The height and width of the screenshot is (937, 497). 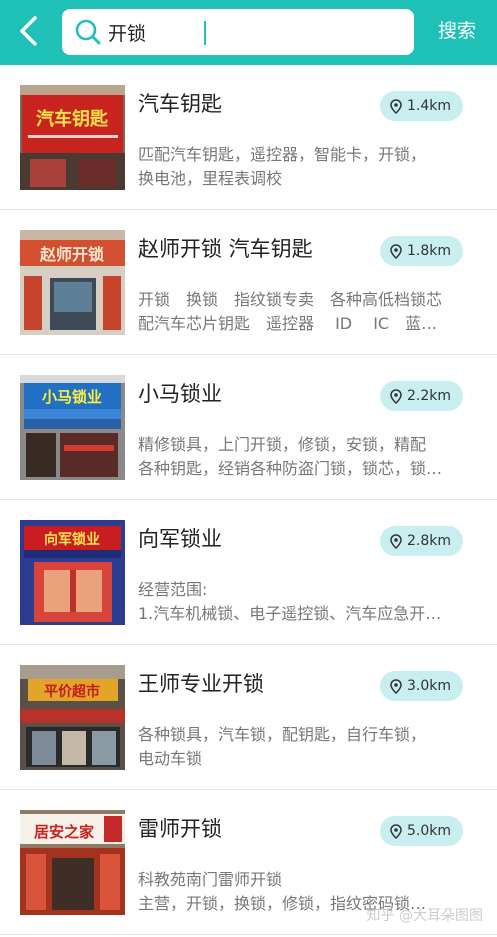 What do you see at coordinates (72, 397) in the screenshot?
I see `shop-sign-text: 小马锁业` at bounding box center [72, 397].